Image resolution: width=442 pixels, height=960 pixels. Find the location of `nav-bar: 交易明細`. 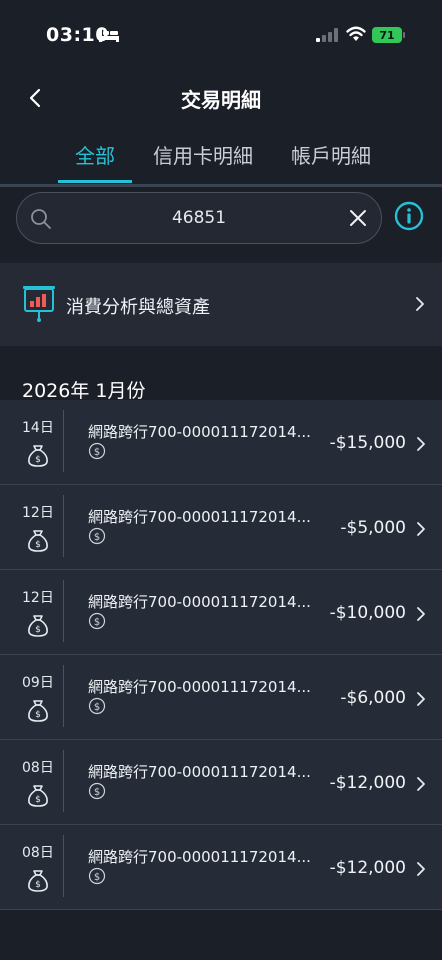

nav-bar: 交易明細 is located at coordinates (221, 96).